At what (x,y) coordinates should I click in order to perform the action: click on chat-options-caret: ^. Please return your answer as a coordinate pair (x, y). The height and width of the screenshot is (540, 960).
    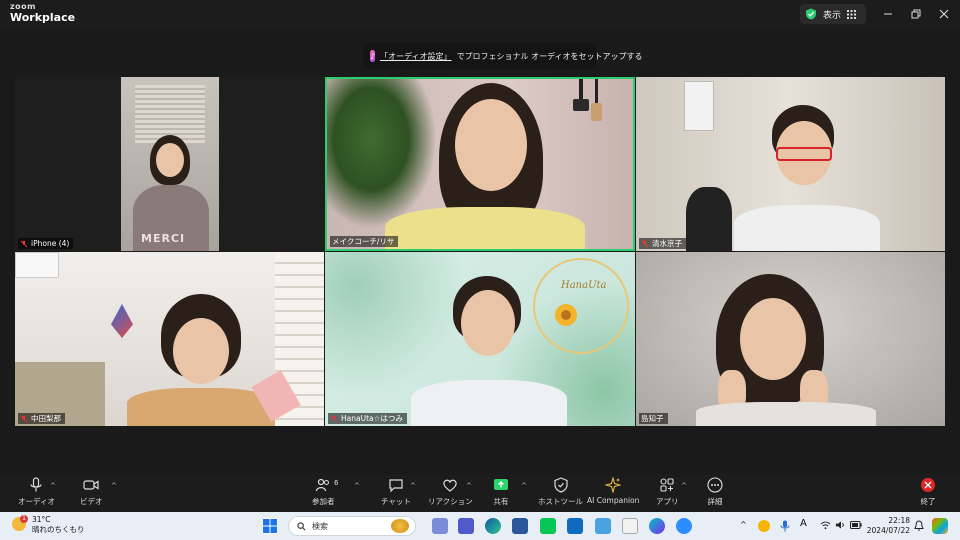
    Looking at the image, I should click on (413, 486).